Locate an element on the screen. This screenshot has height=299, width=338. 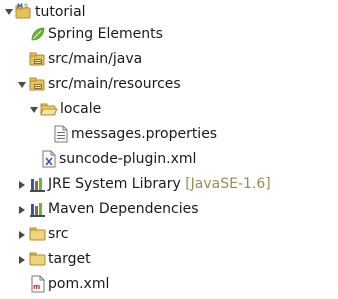
tree-item-label: src/main/resources is located at coordinates (114, 84).